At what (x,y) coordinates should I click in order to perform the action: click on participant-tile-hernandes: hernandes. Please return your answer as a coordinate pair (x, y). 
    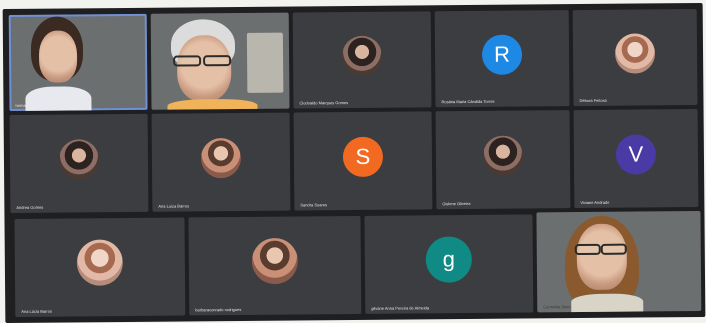
    Looking at the image, I should click on (78, 62).